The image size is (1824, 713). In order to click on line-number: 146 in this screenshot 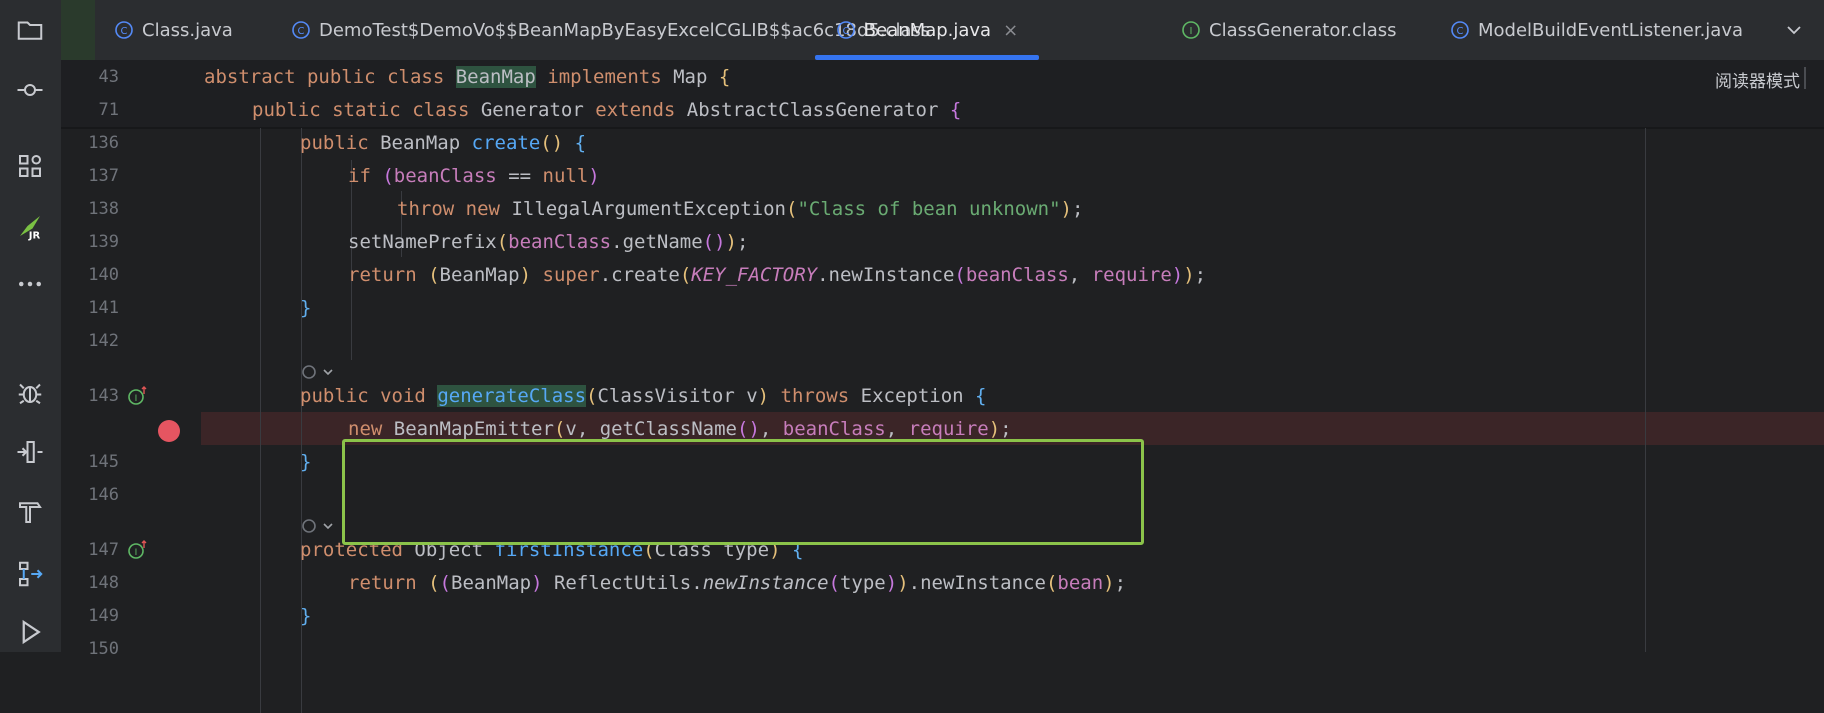, I will do `click(103, 495)`.